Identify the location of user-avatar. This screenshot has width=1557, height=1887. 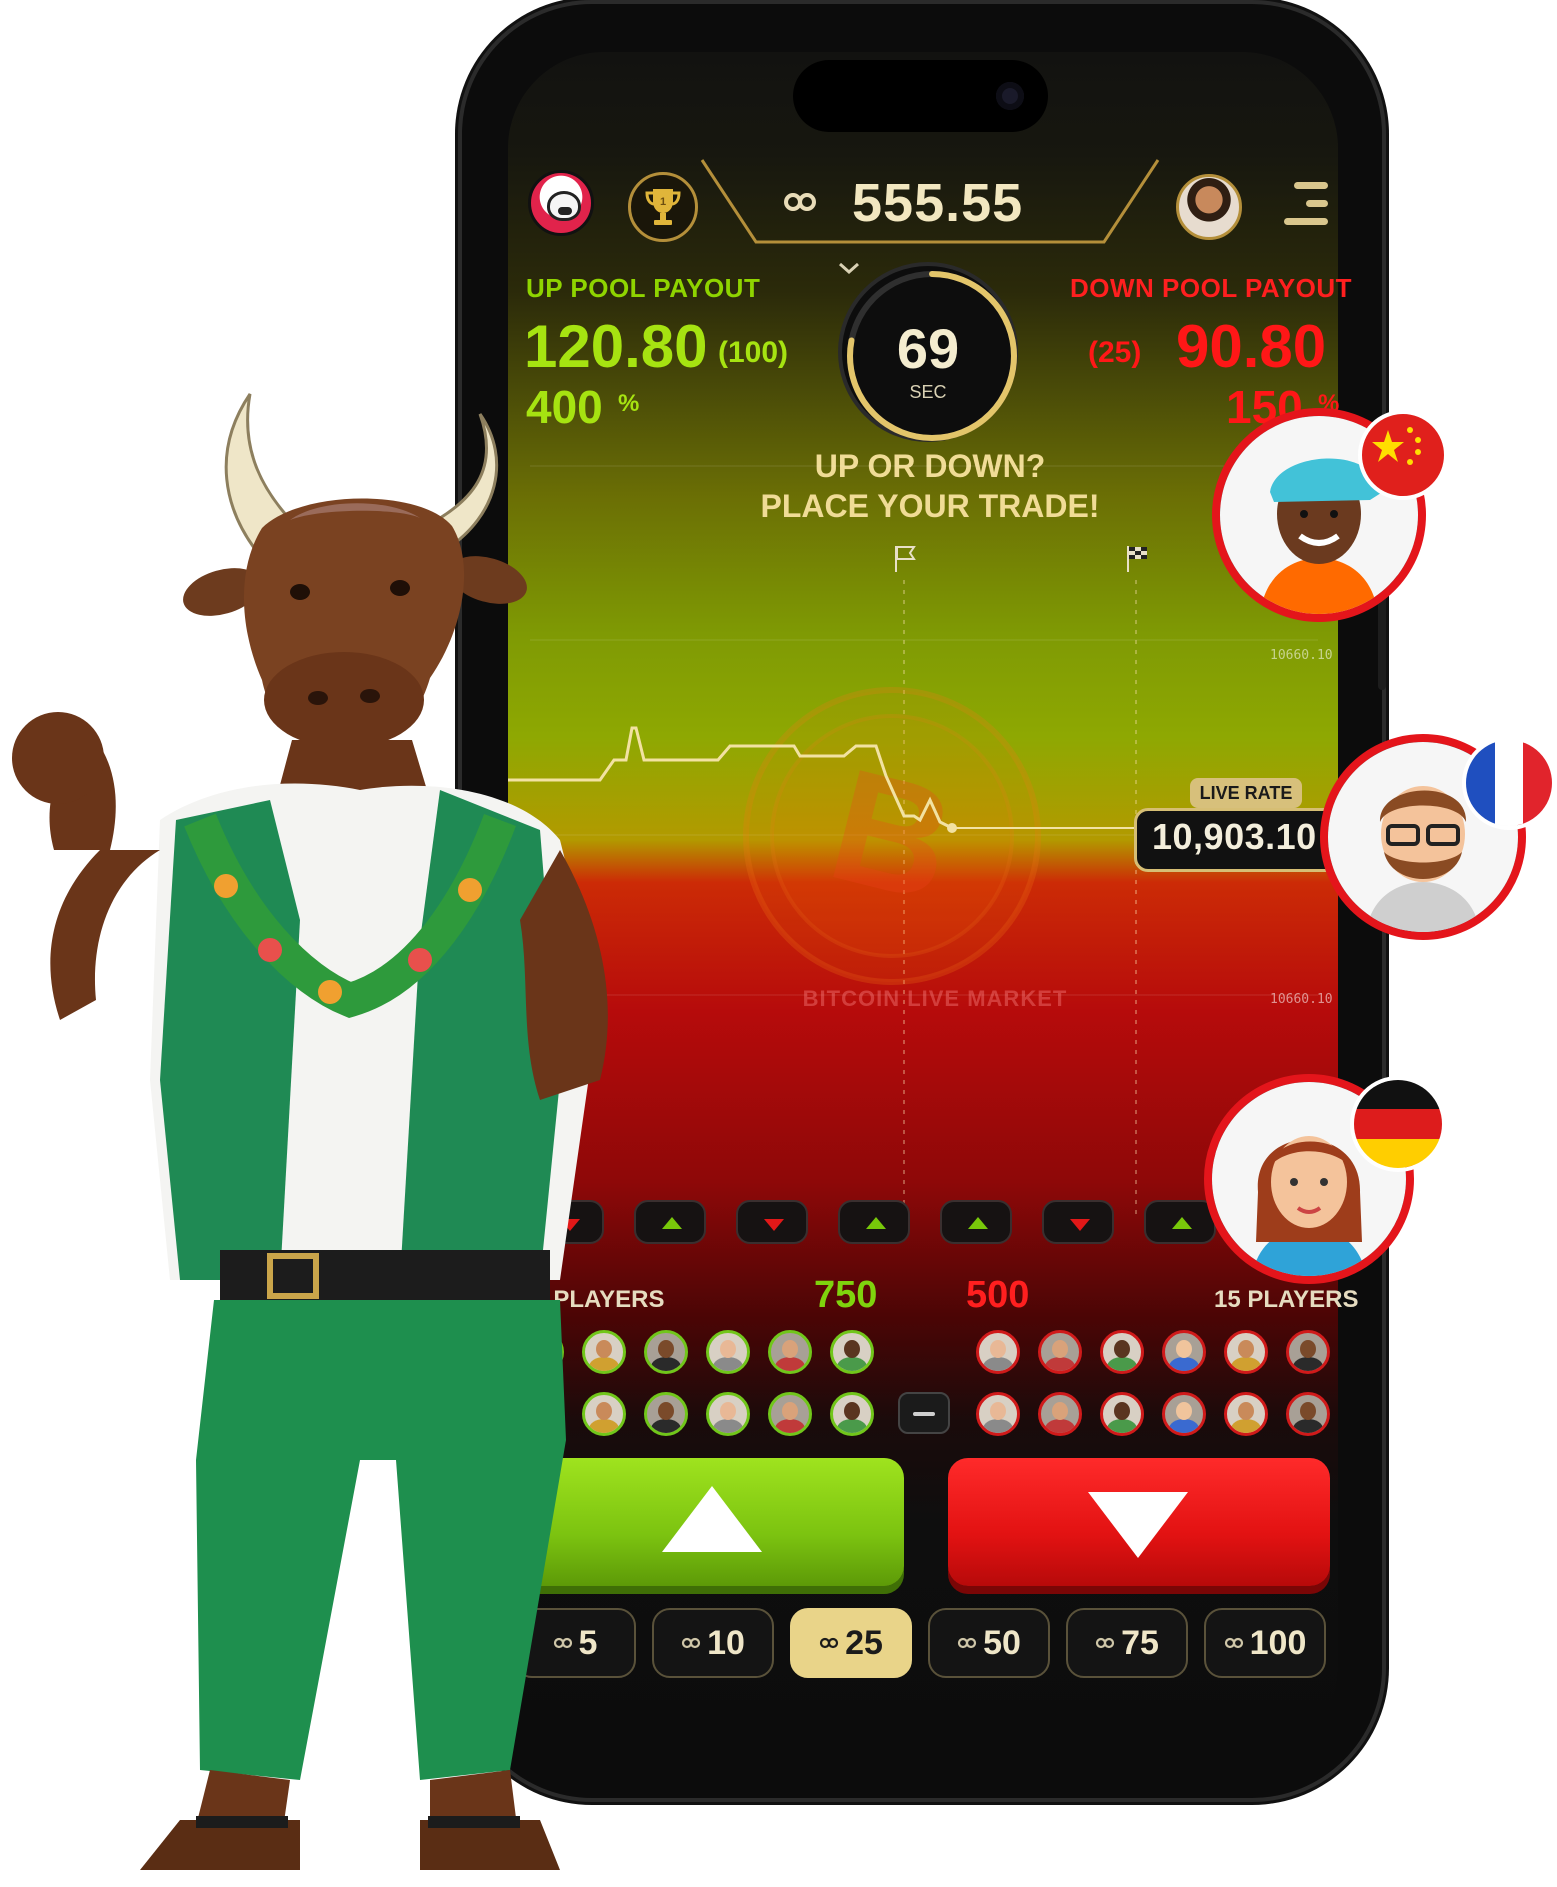
(1209, 207).